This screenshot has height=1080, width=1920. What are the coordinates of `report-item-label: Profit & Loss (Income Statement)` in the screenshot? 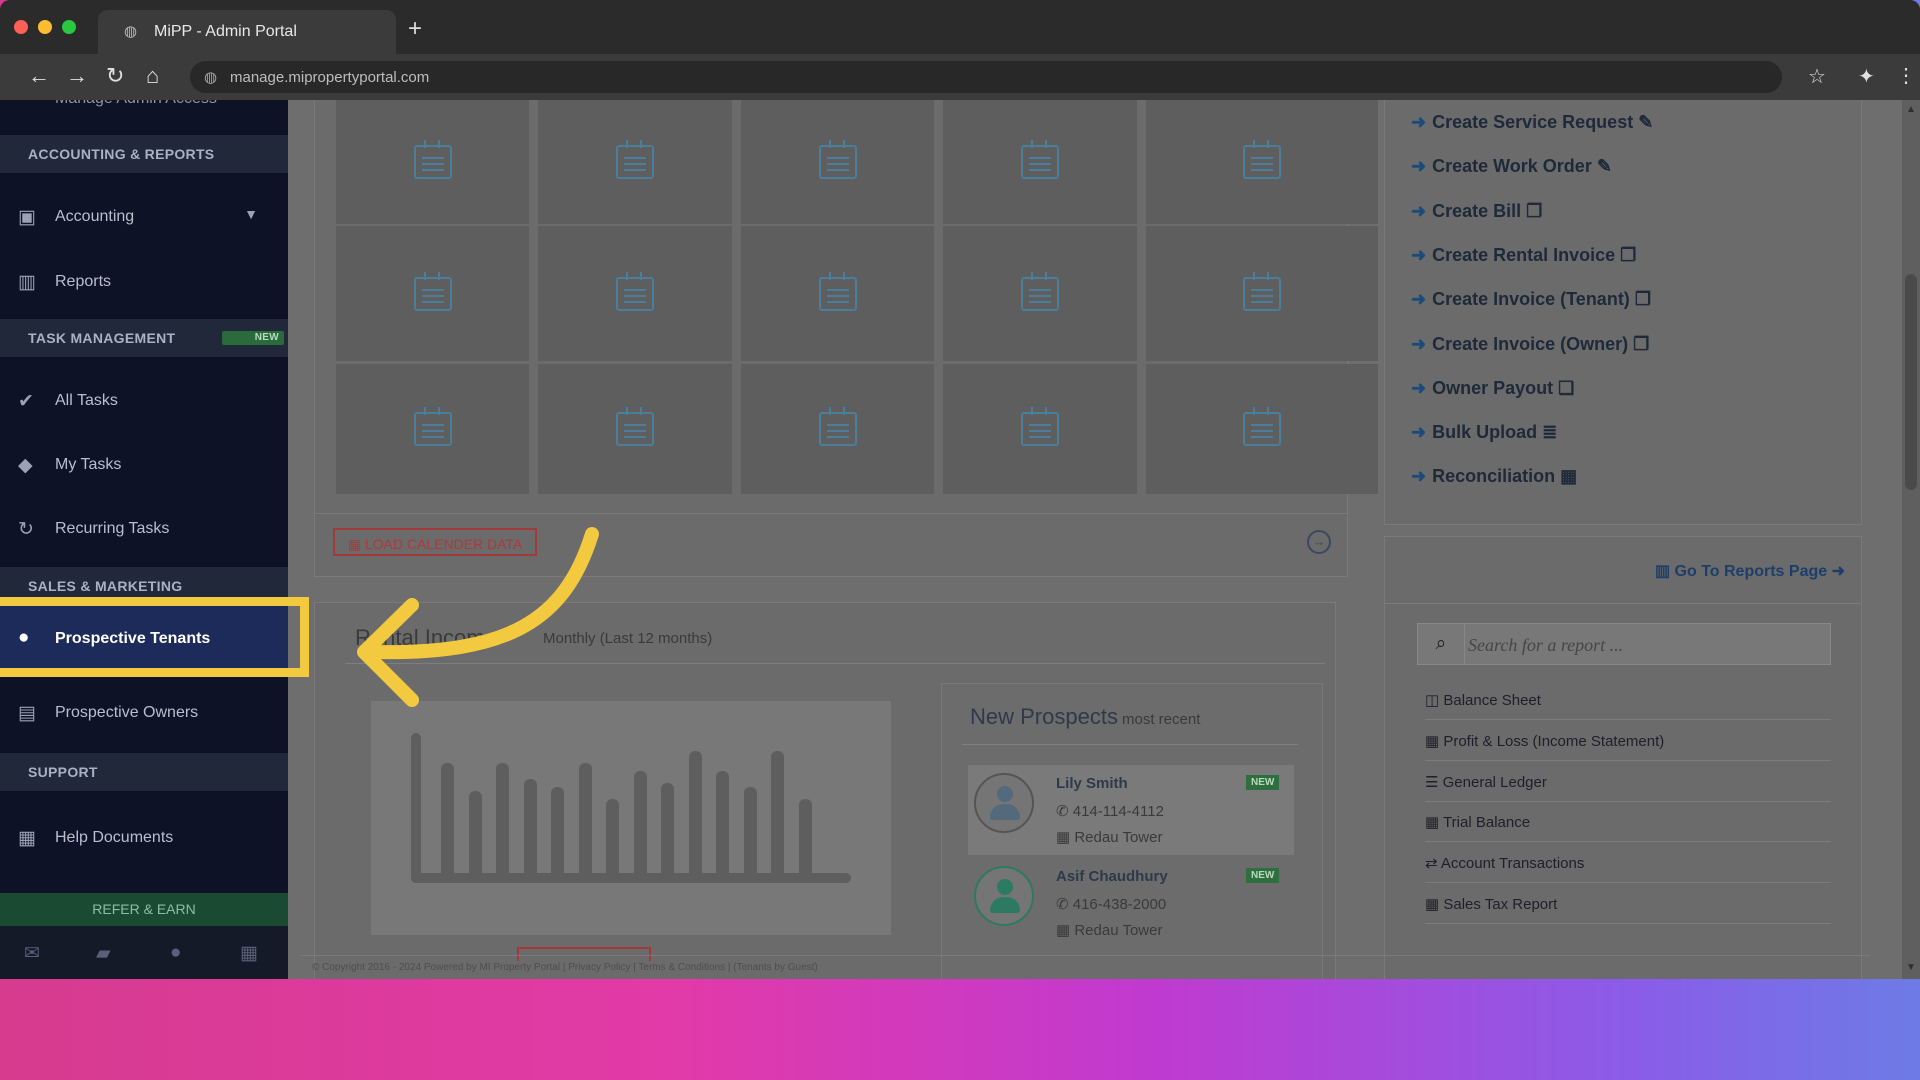 It's located at (1554, 741).